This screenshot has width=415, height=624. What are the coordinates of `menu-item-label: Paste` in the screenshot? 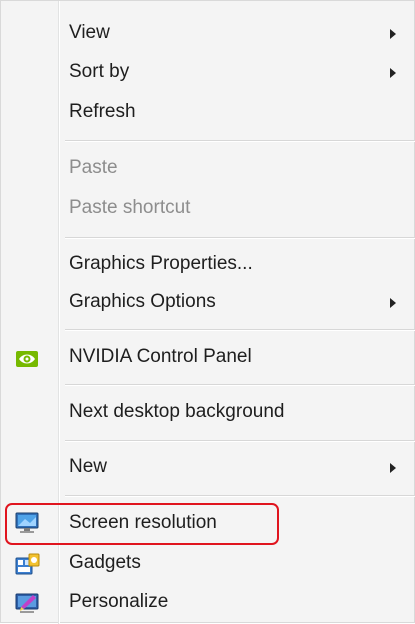 It's located at (93, 167).